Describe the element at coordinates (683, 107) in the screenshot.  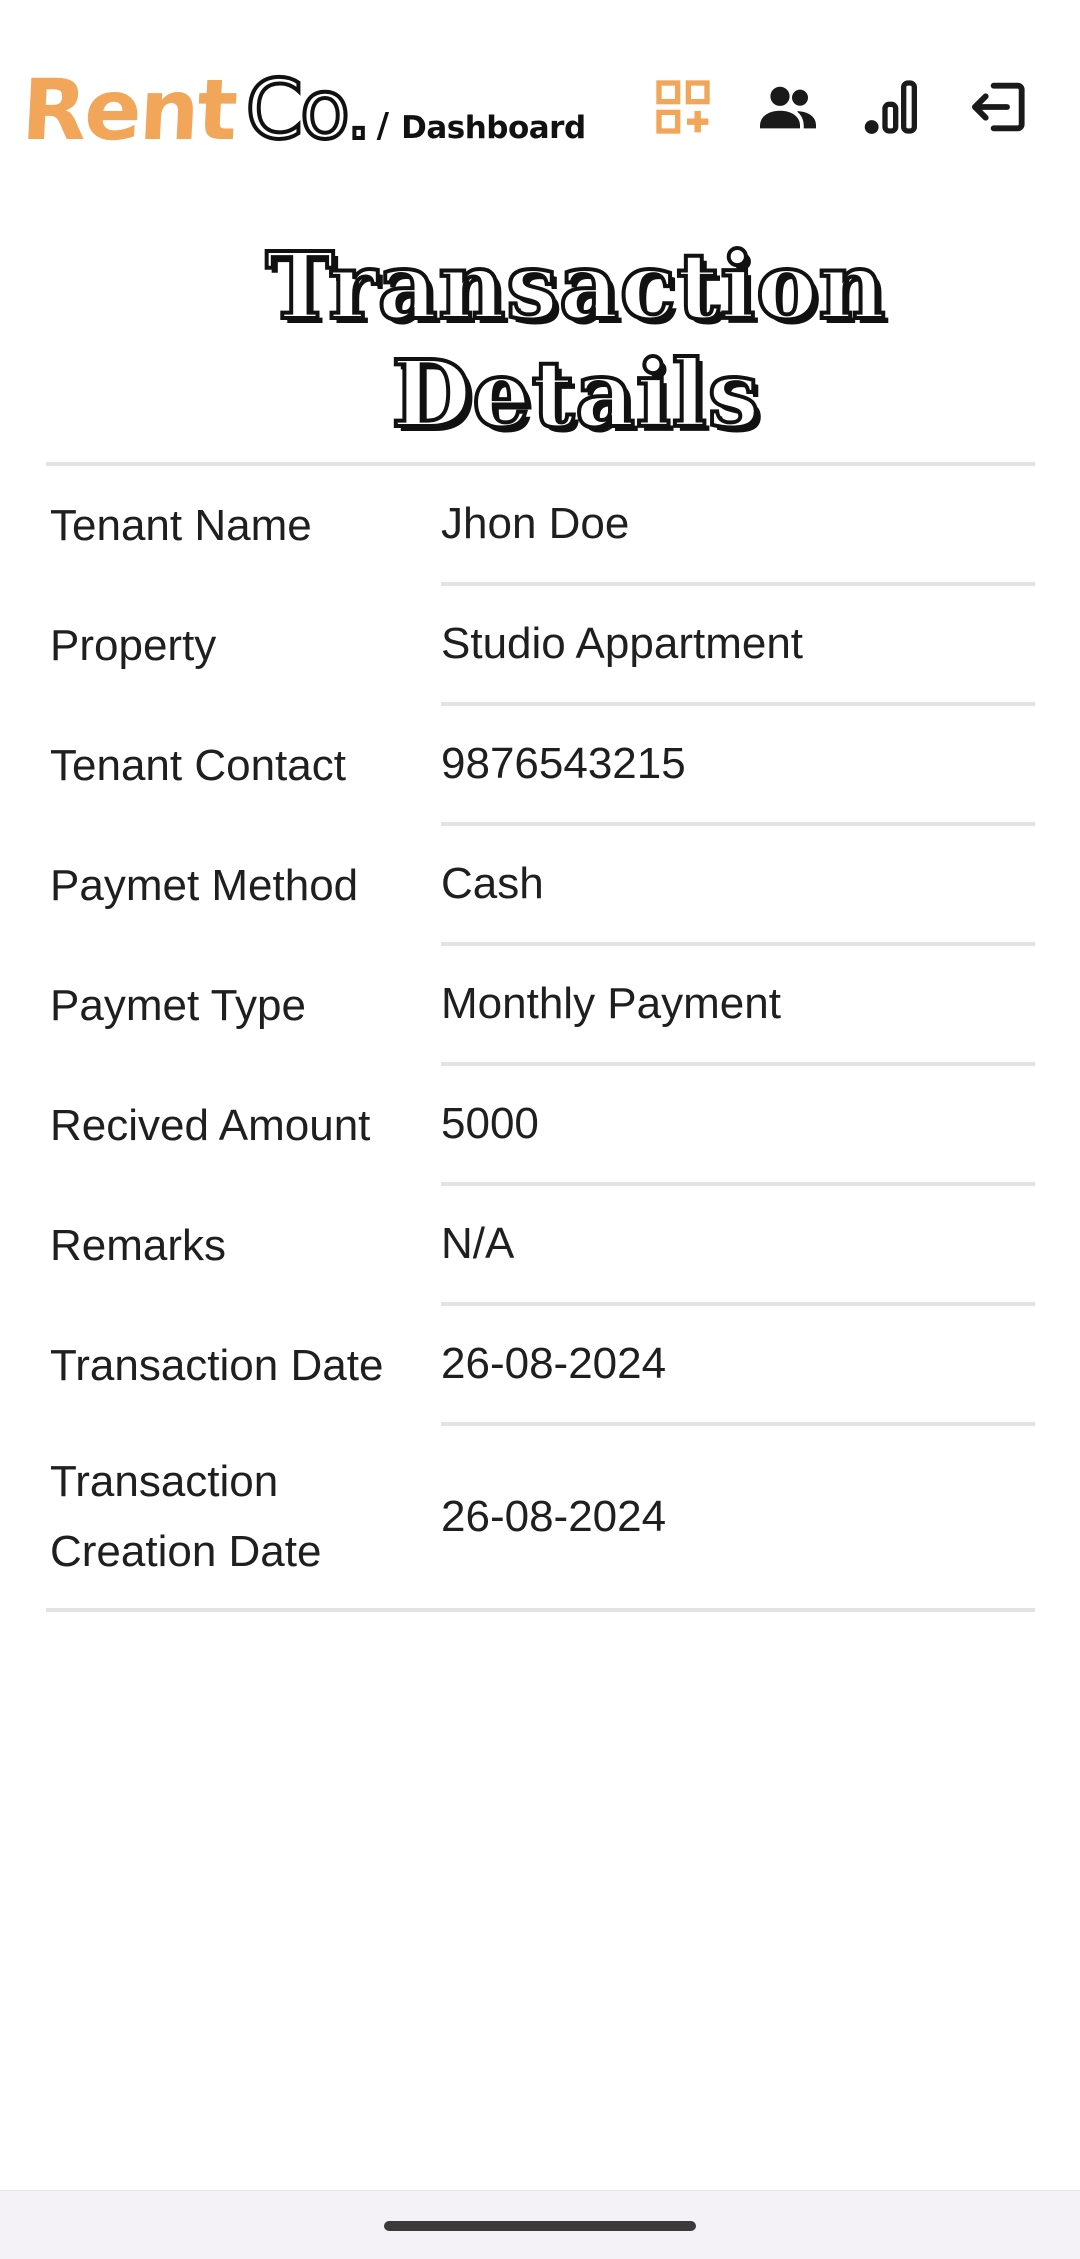
I see `qr-add-icon` at that location.